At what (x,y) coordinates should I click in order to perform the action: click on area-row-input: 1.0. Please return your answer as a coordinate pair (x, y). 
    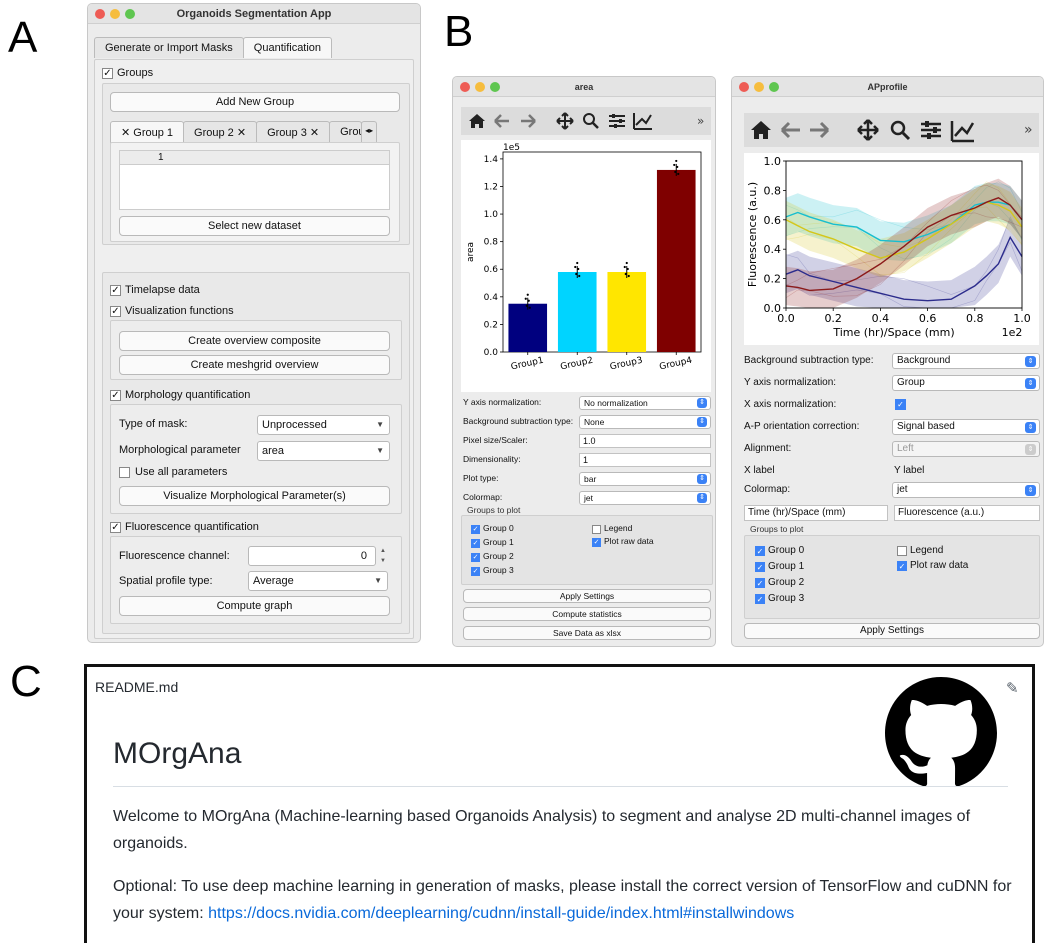
    Looking at the image, I should click on (645, 441).